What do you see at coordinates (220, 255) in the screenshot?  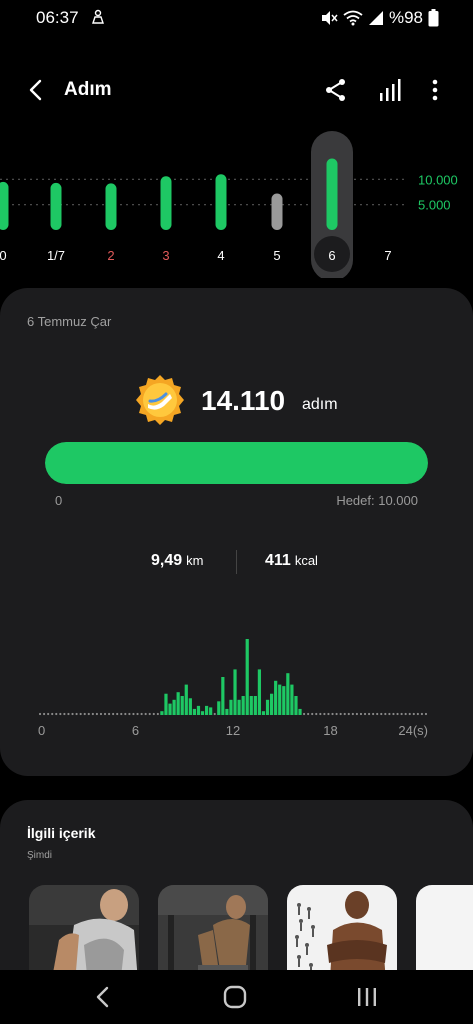 I see `weekly-day-label: 4` at bounding box center [220, 255].